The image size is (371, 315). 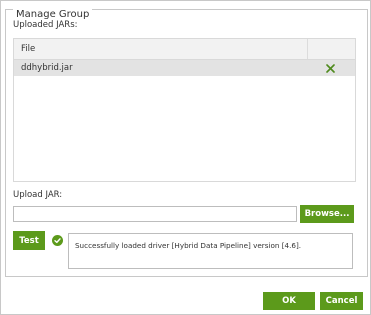 What do you see at coordinates (29, 240) in the screenshot?
I see `test-button: Test` at bounding box center [29, 240].